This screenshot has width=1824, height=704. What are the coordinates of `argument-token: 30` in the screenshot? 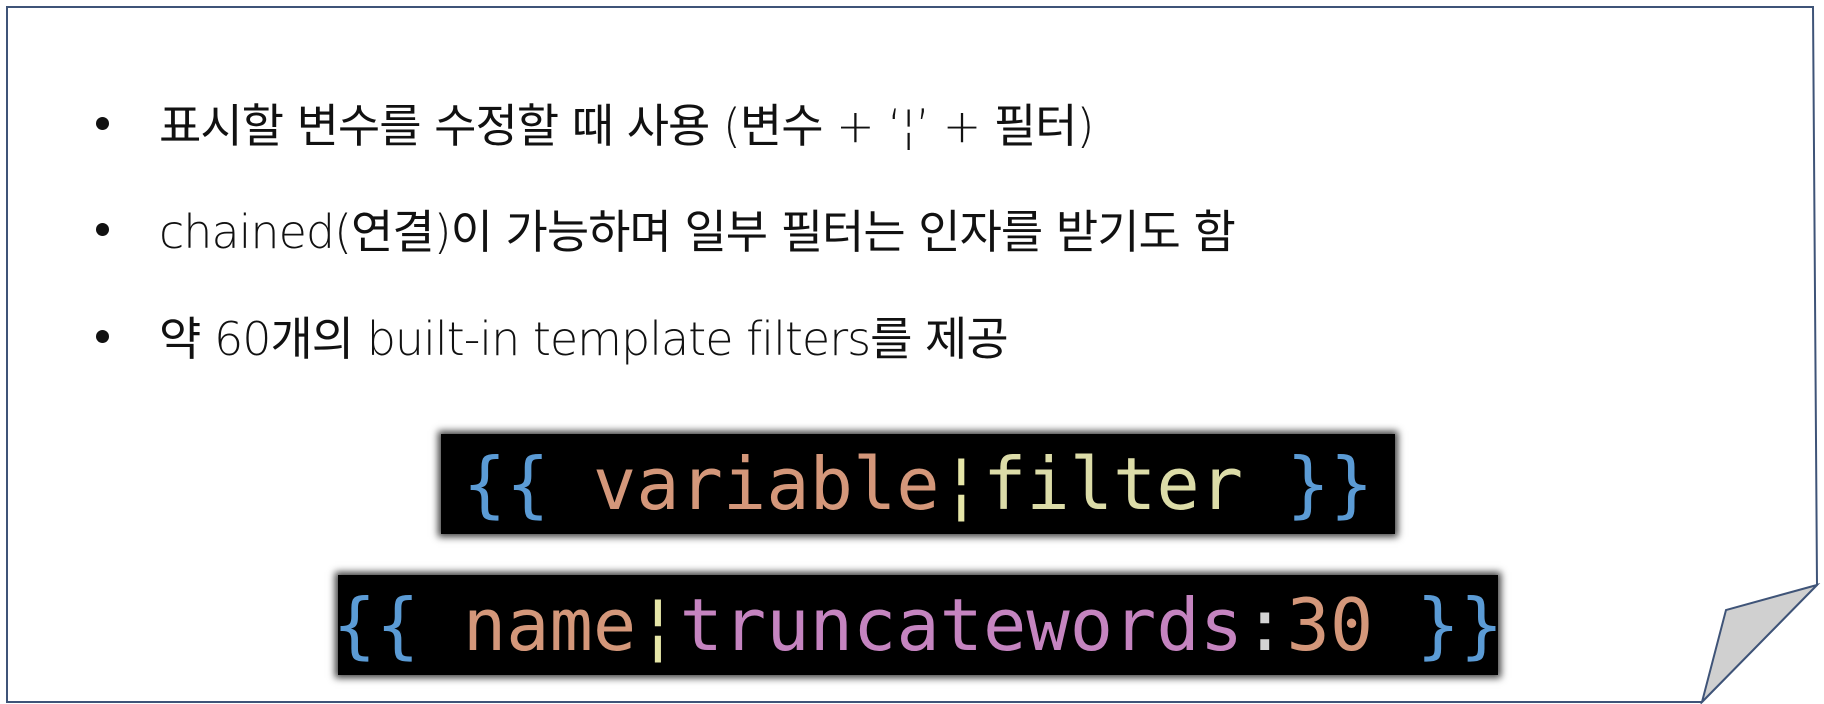 It's located at (1330, 625).